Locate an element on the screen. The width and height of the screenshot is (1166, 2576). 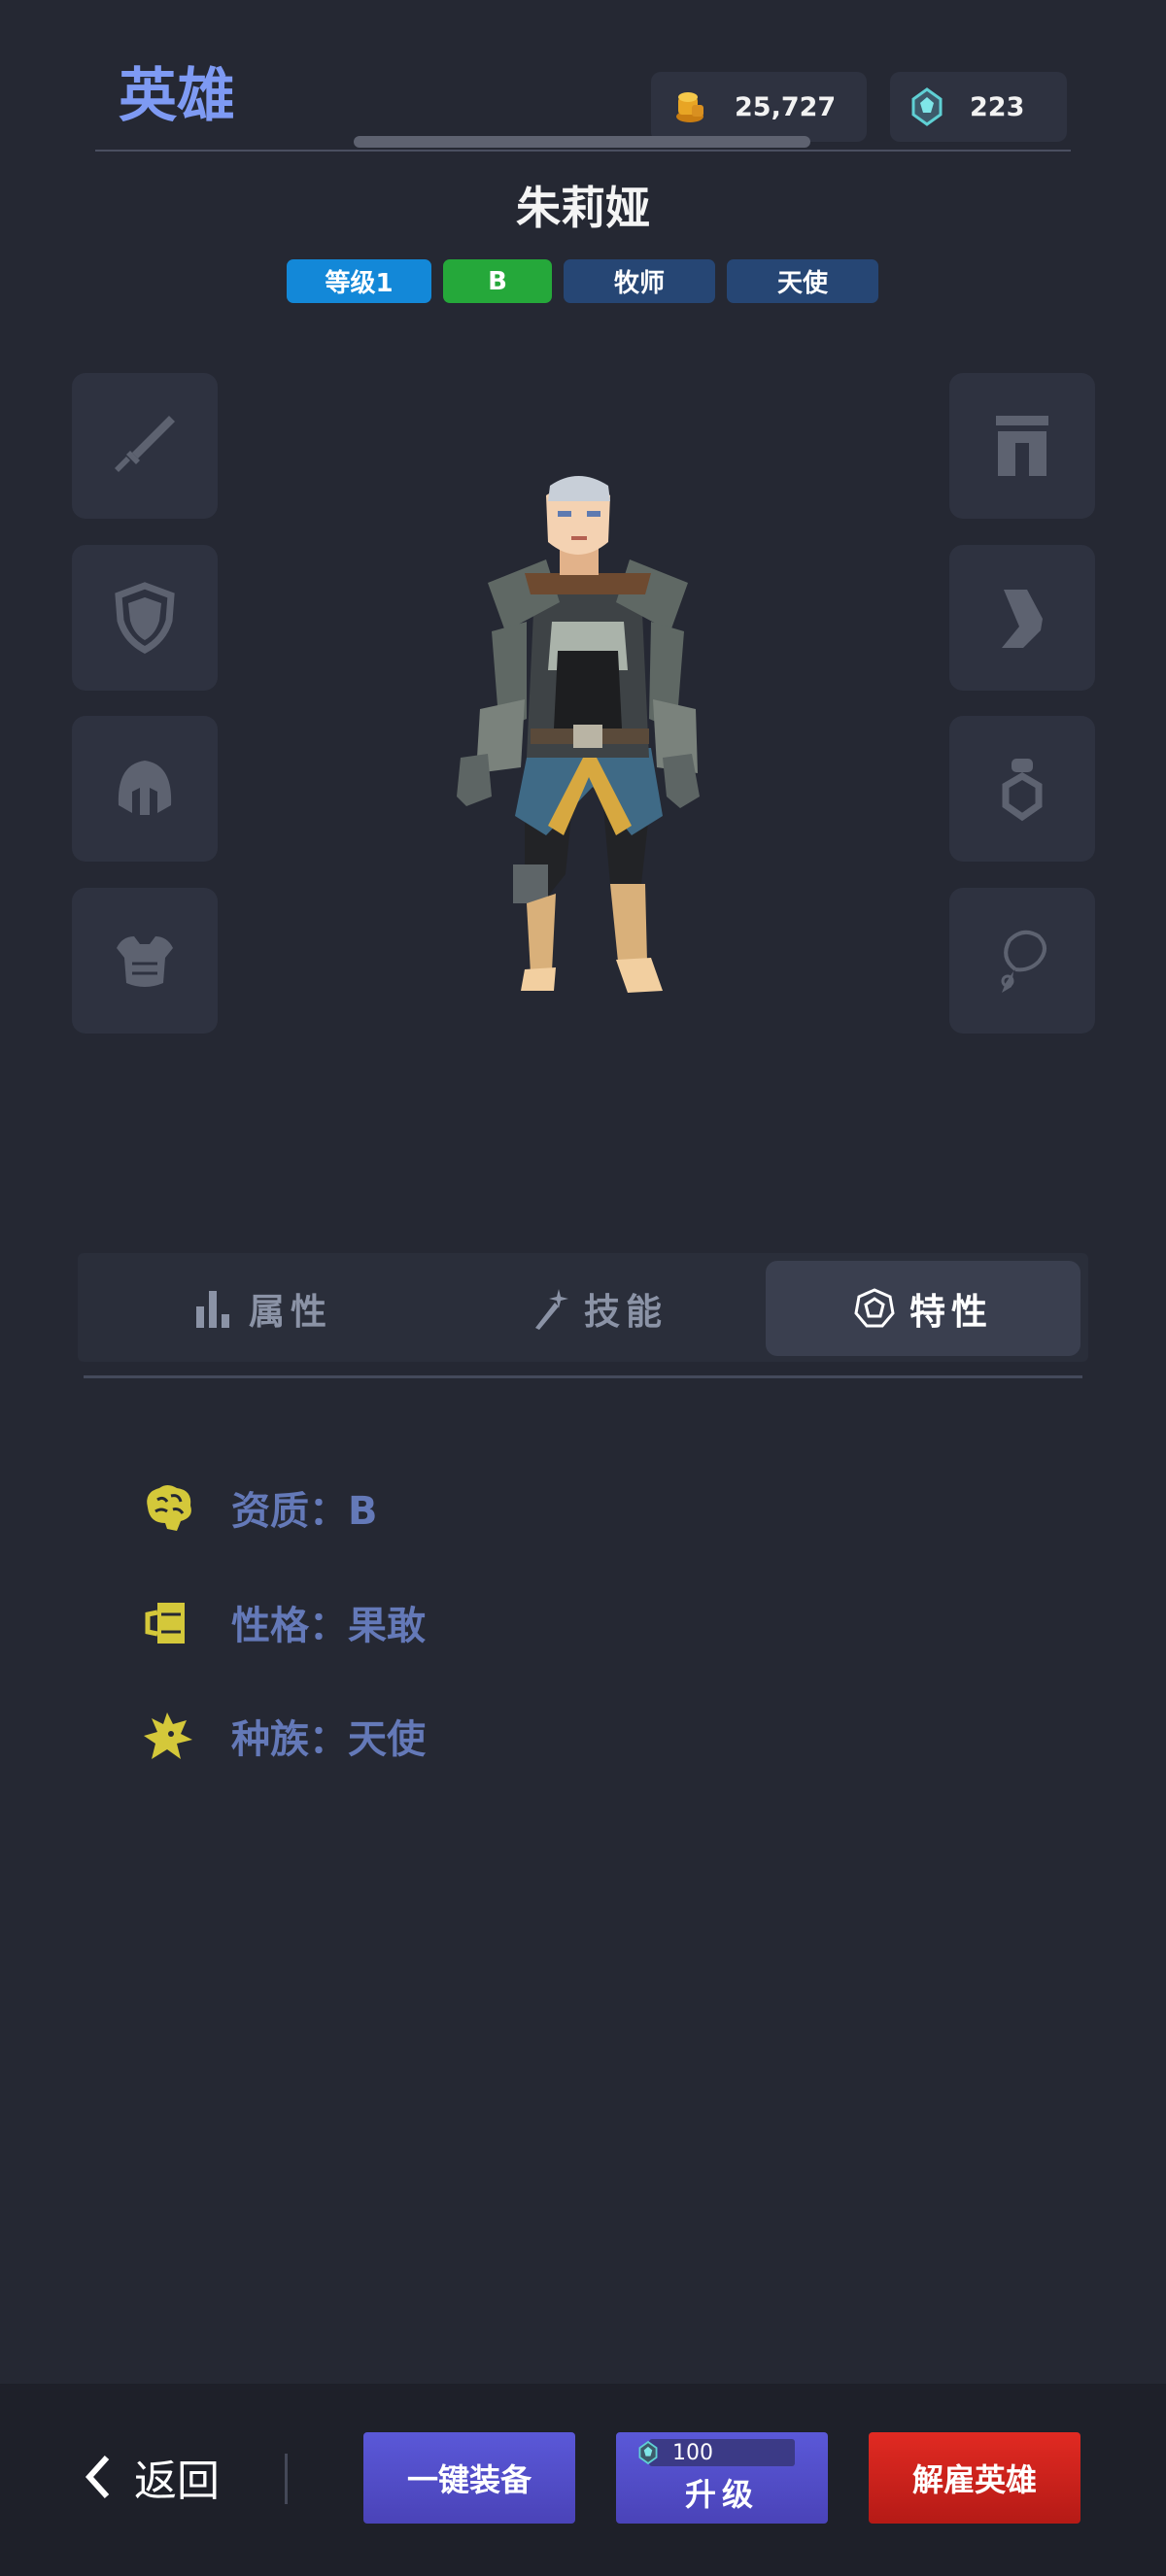
equip-all-button: 一键装备 is located at coordinates (469, 2478).